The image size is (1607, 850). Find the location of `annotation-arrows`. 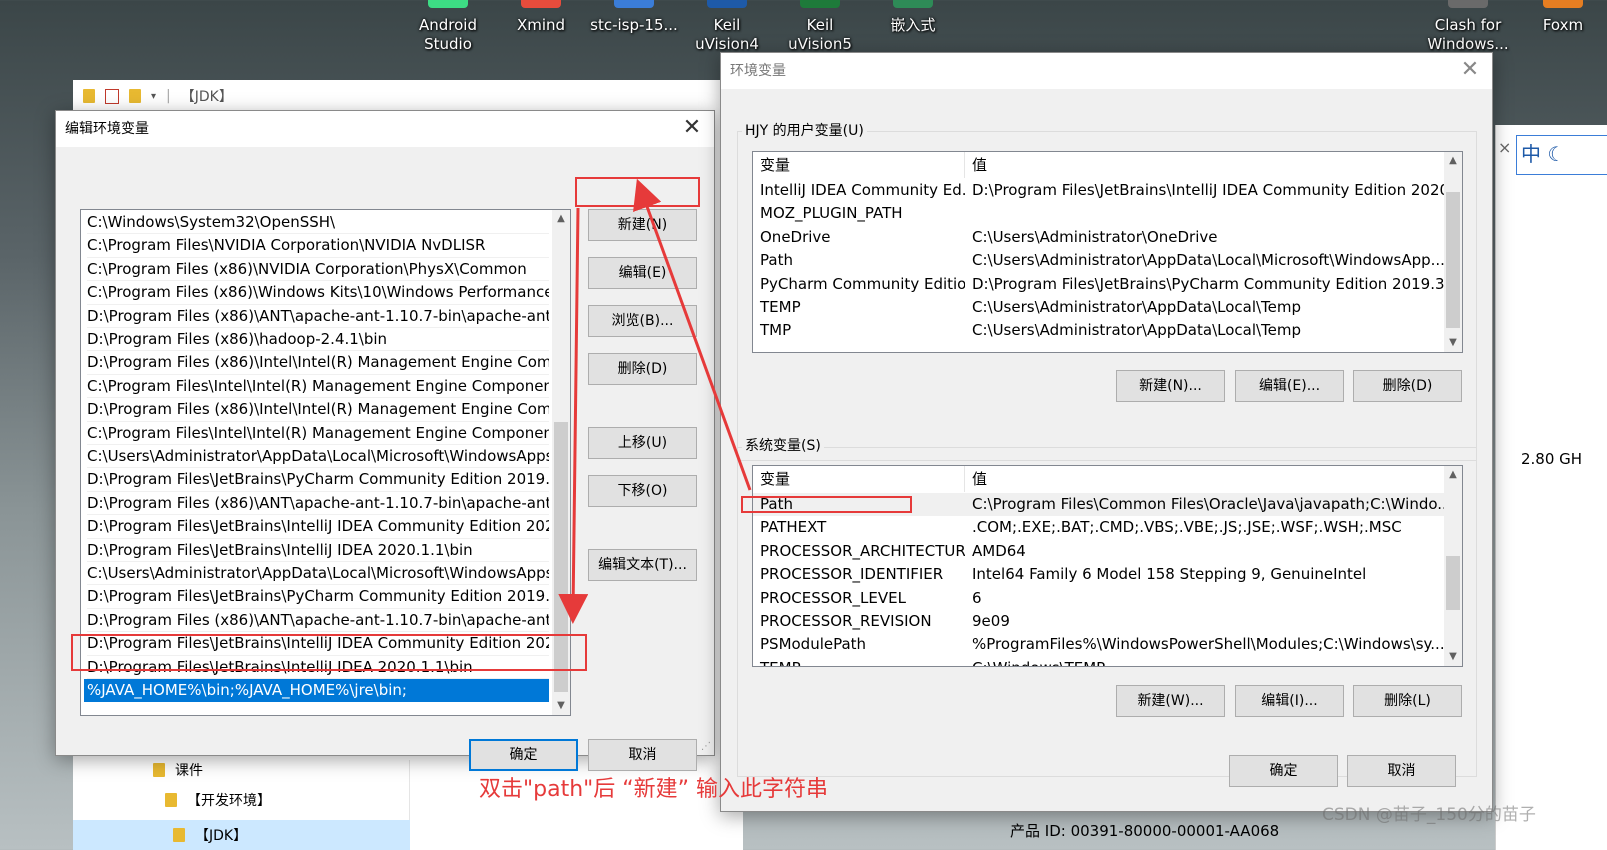

annotation-arrows is located at coordinates (655, 401).